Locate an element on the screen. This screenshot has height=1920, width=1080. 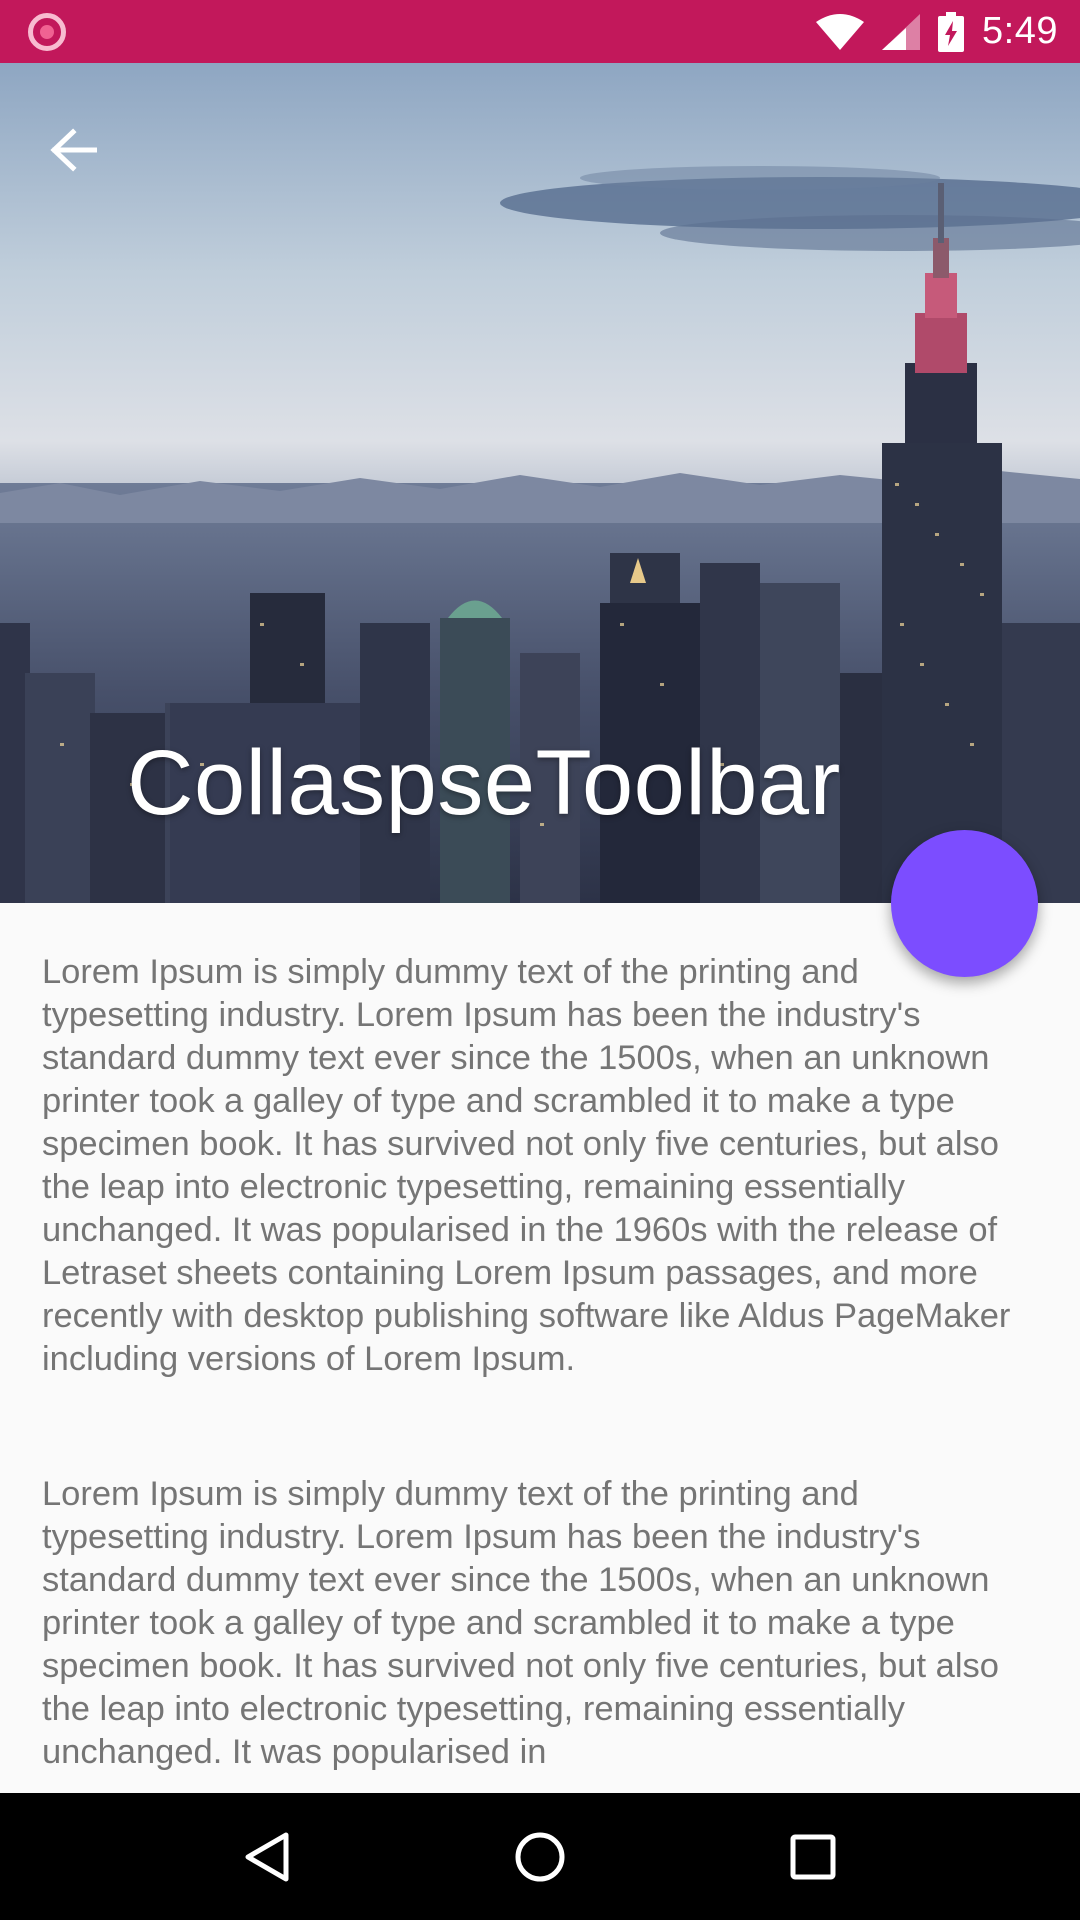
navigation-bar is located at coordinates (540, 1856).